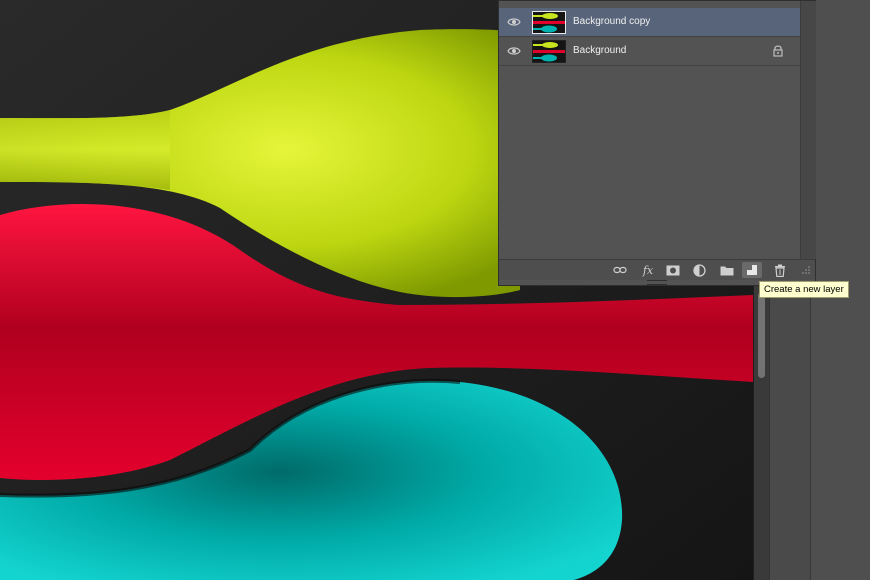 The image size is (870, 580). I want to click on tooltip: Create a new layer, so click(804, 289).